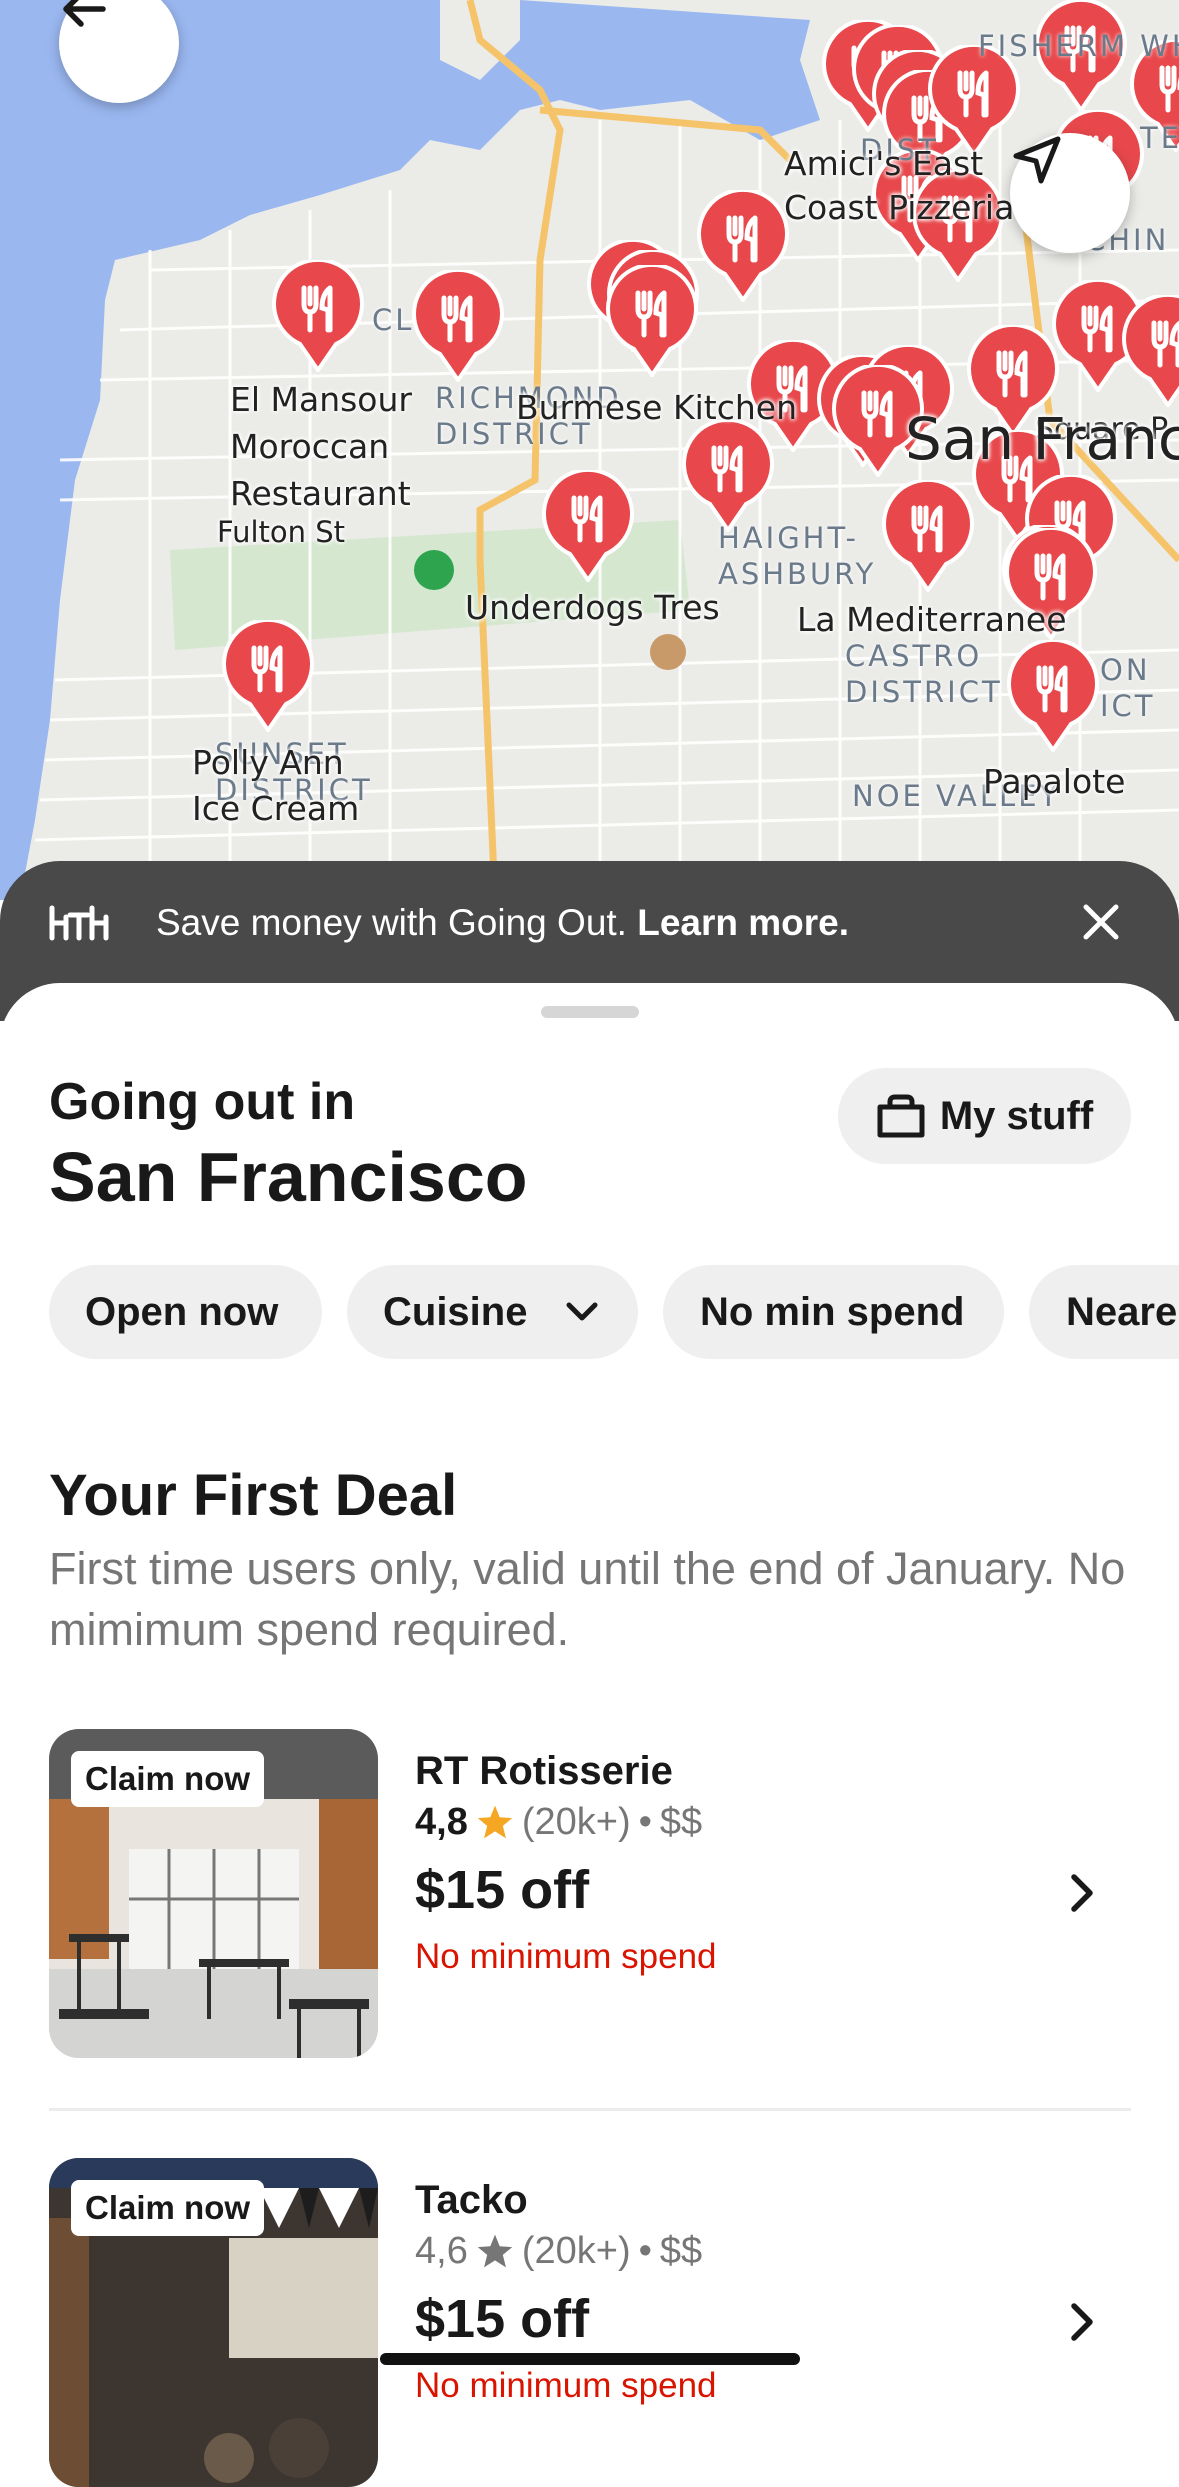  Describe the element at coordinates (924, 674) in the screenshot. I see `district-label-castro: CASTRO DISTRICT` at that location.